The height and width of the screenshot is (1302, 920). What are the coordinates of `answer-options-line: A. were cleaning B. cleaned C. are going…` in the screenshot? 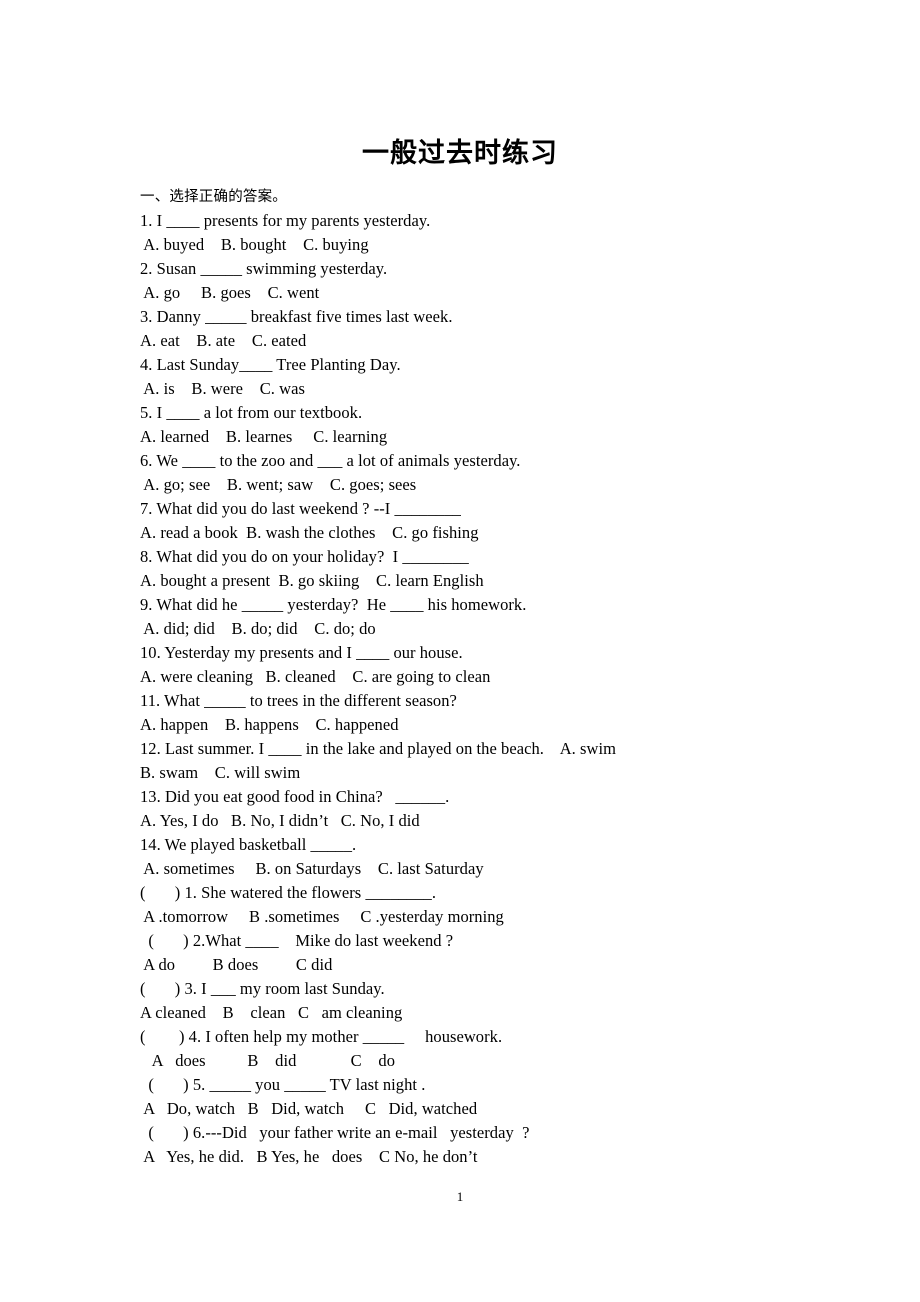 It's located at (315, 676).